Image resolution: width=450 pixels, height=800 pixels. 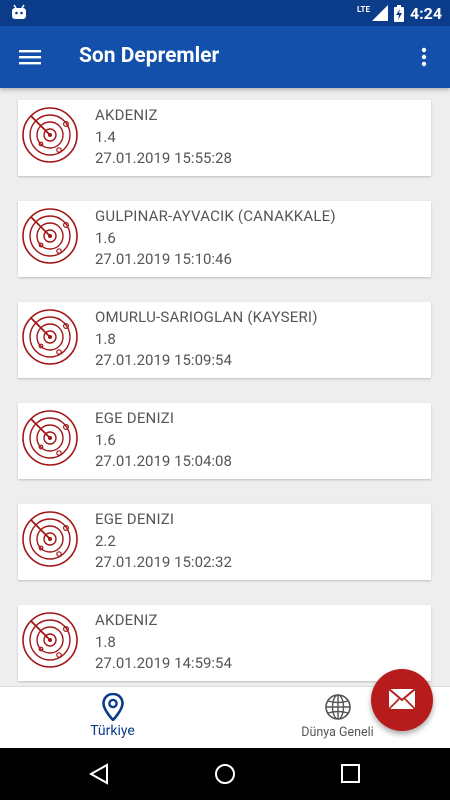 I want to click on home-icon, so click(x=225, y=774).